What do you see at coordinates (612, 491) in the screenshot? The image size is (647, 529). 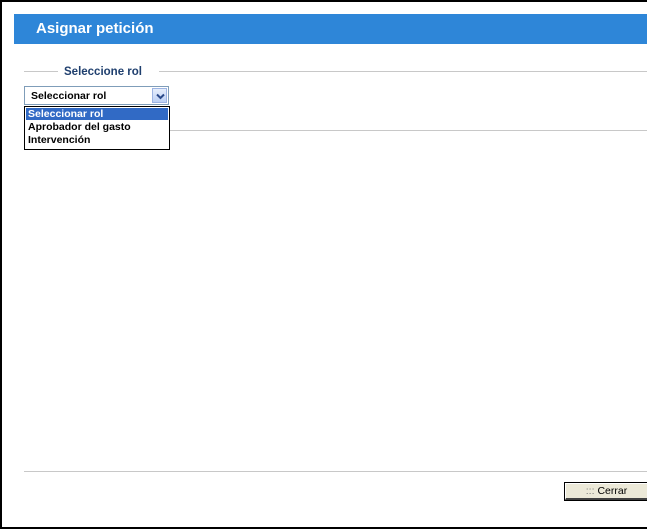 I see `close-button-label: Cerrar` at bounding box center [612, 491].